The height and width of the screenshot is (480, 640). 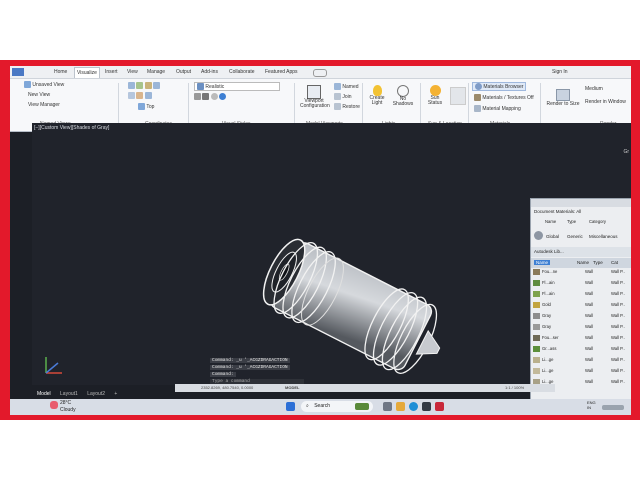 What do you see at coordinates (337, 106) in the screenshot?
I see `restore-icon` at bounding box center [337, 106].